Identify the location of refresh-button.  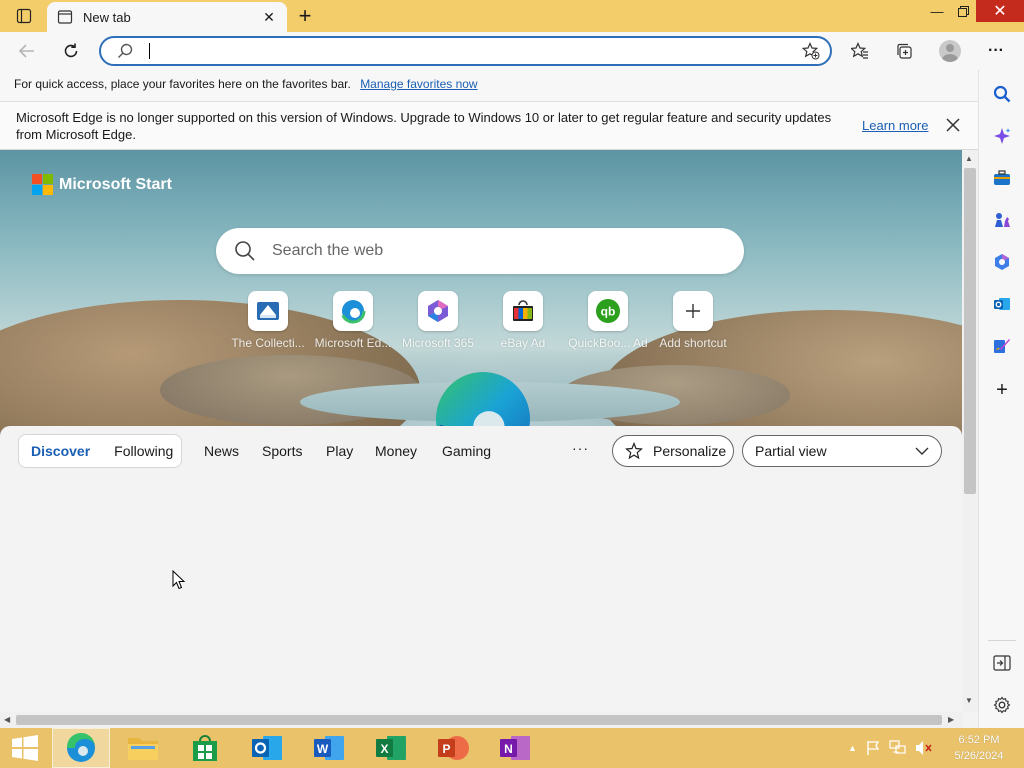
(71, 51).